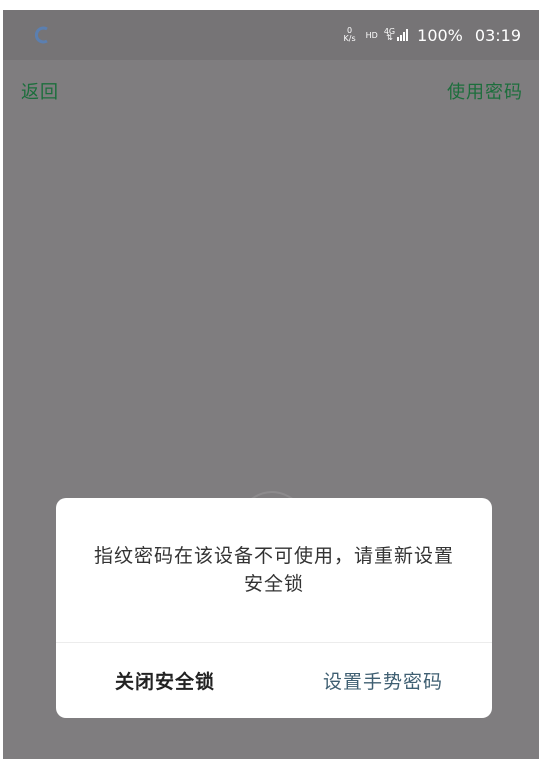 This screenshot has width=542, height=759. I want to click on net-speed-indicator: 0 K/s, so click(350, 35).